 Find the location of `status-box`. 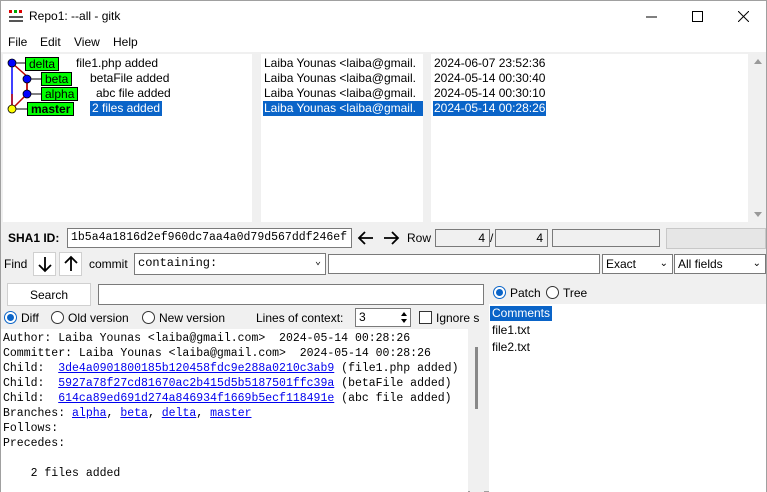

status-box is located at coordinates (716, 238).